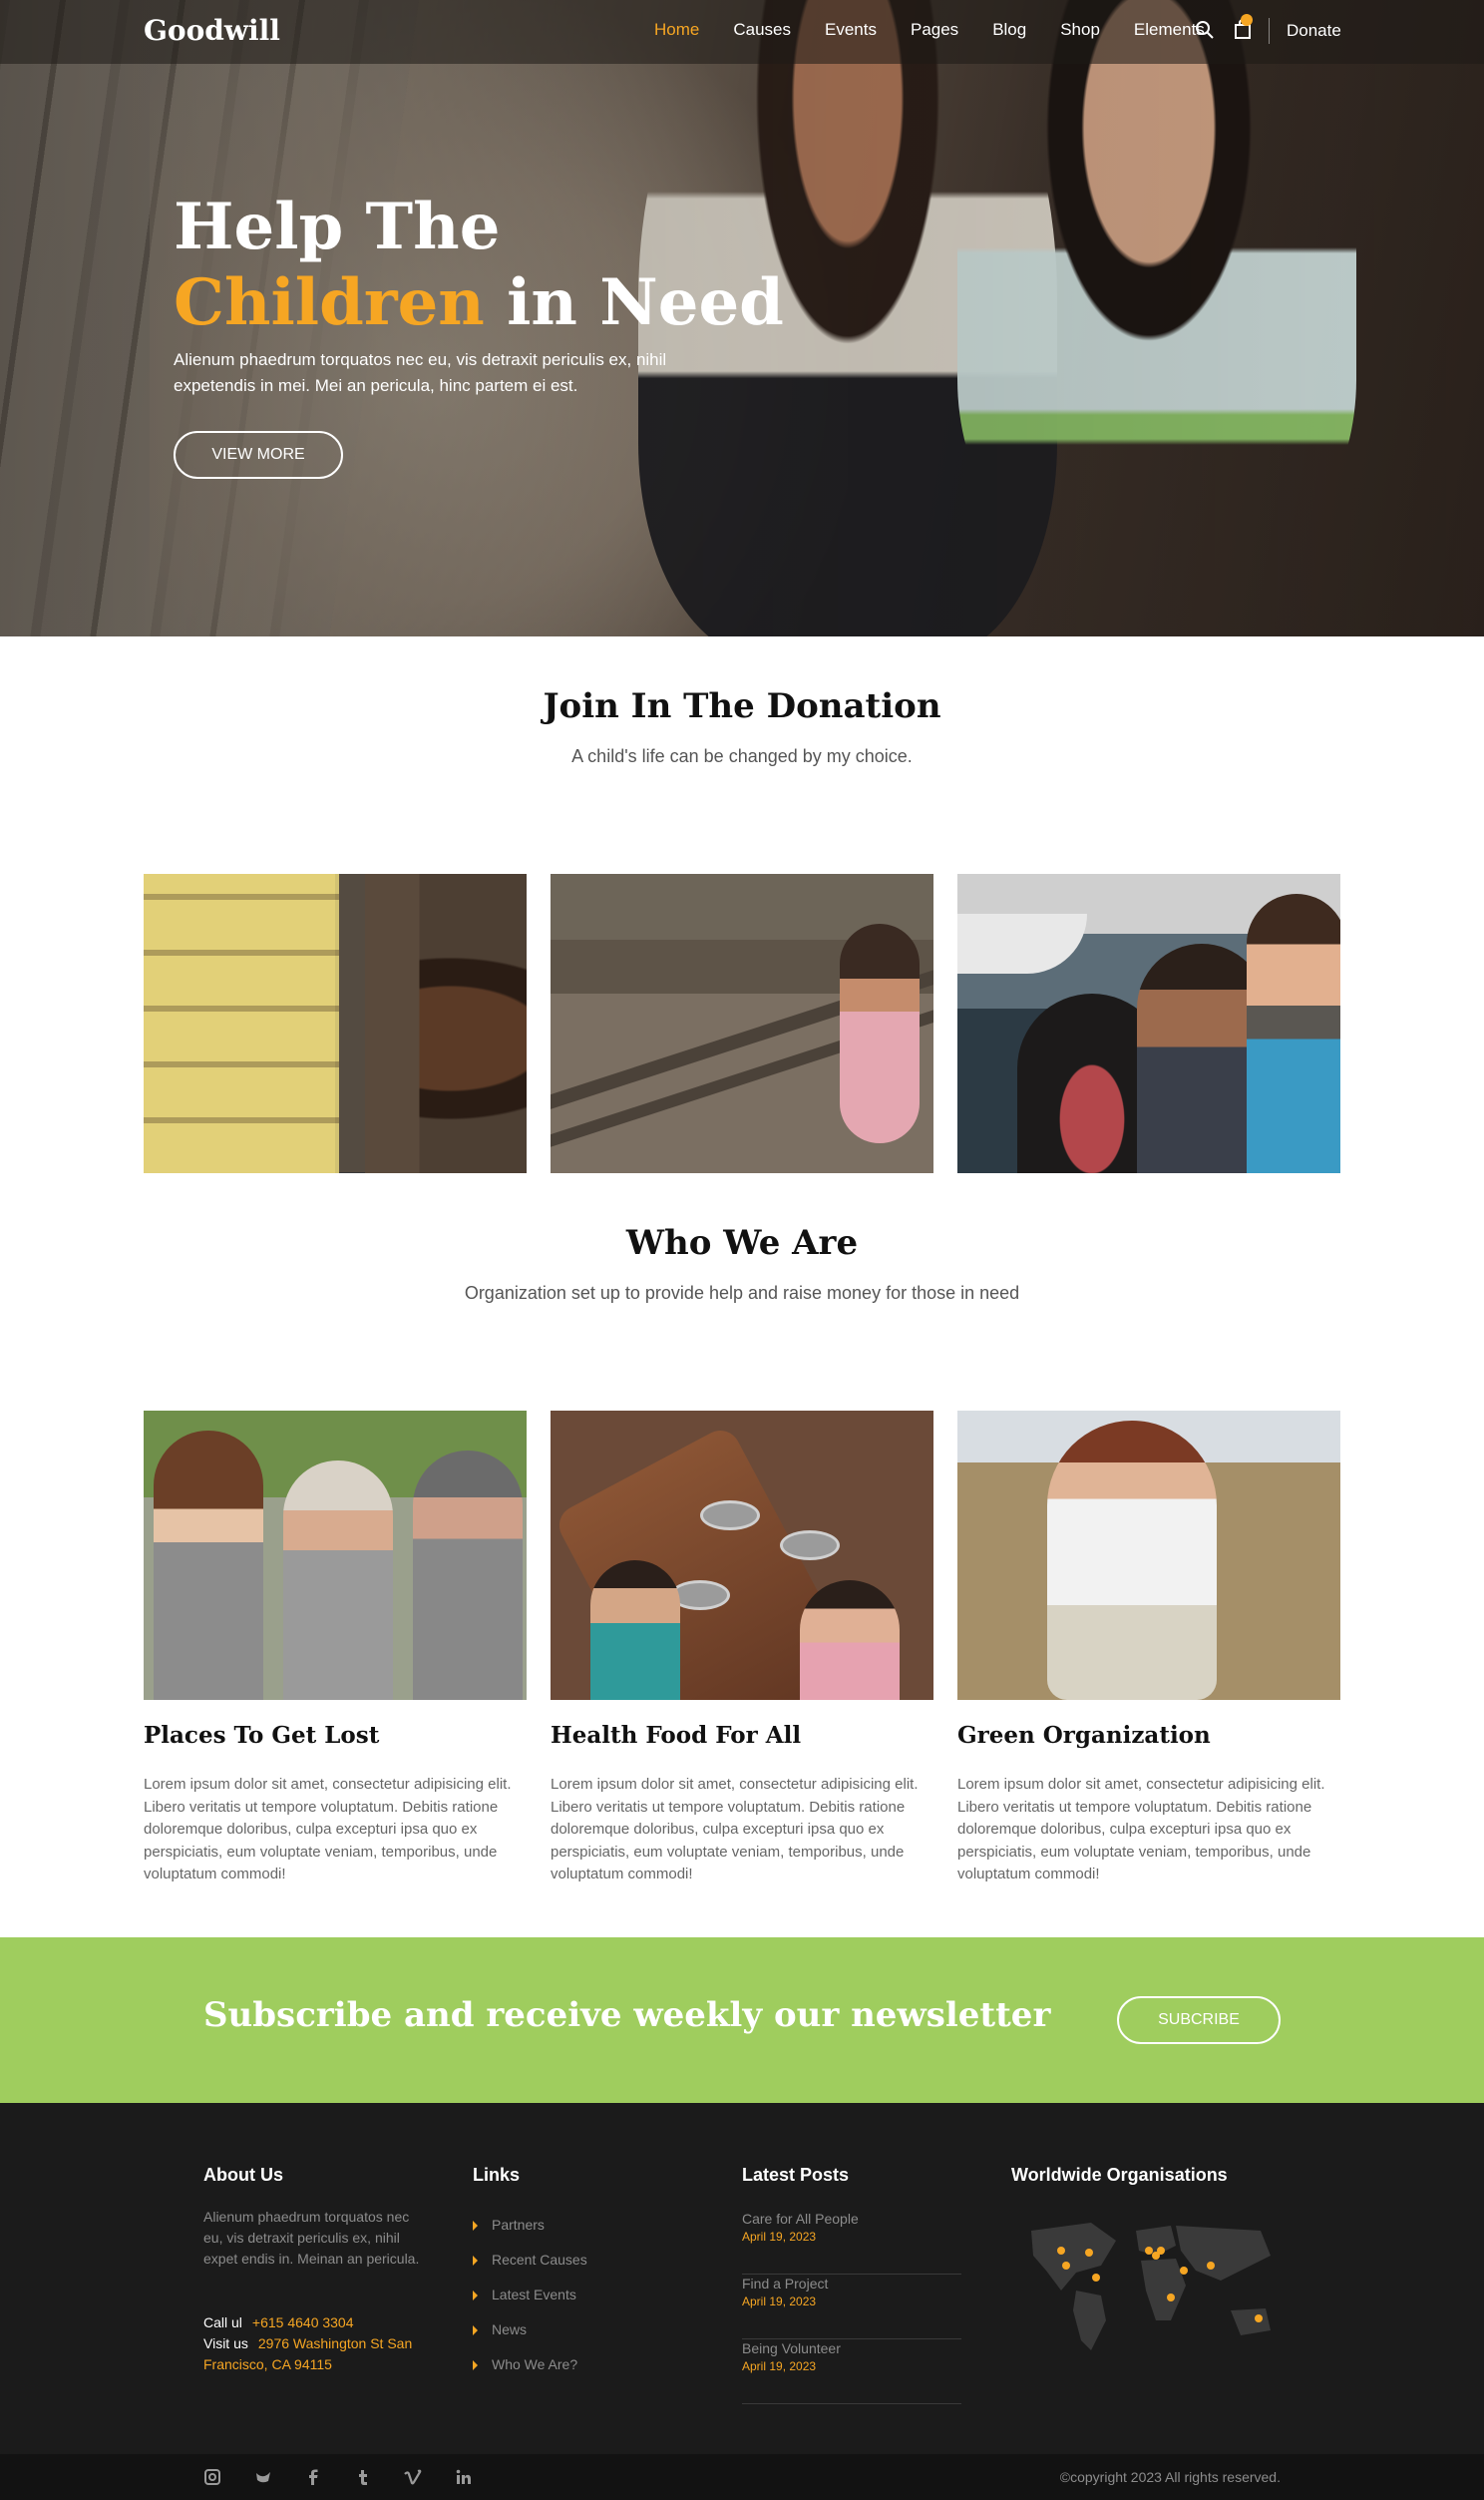 The image size is (1484, 2500). I want to click on footer-posts-heading: Latest Posts, so click(796, 2175).